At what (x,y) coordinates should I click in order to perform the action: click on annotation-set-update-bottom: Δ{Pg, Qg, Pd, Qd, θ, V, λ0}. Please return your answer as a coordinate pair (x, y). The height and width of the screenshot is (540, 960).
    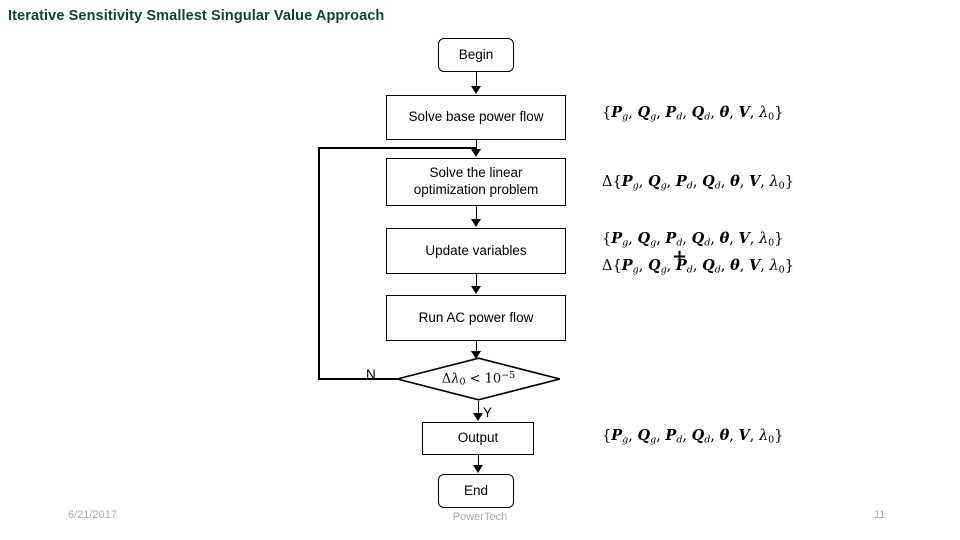
    Looking at the image, I should click on (698, 266).